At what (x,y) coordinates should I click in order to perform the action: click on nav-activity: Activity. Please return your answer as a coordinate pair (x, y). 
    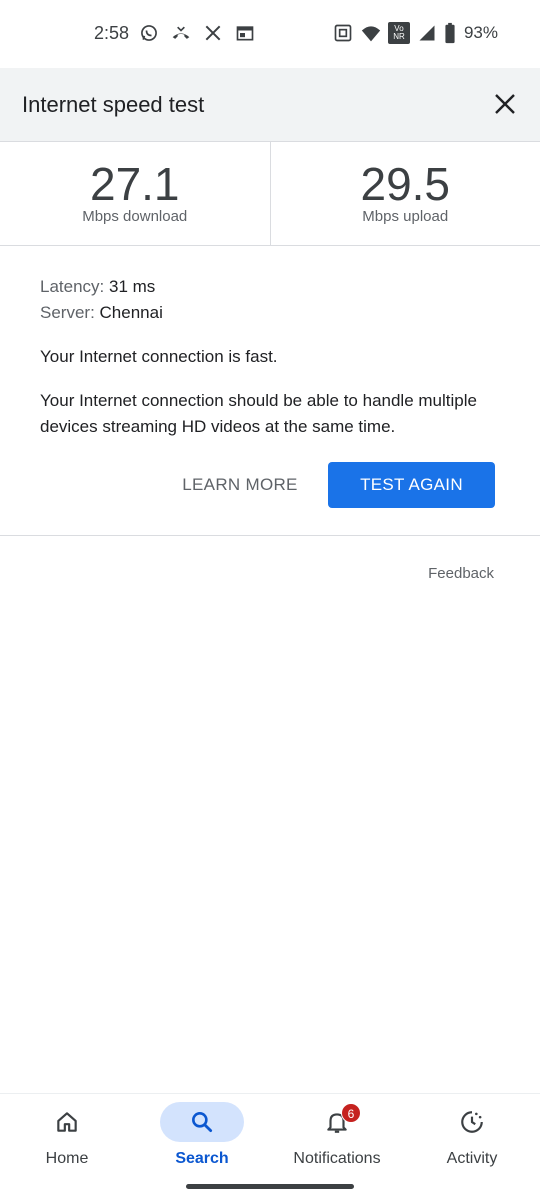
    Looking at the image, I should click on (472, 1142).